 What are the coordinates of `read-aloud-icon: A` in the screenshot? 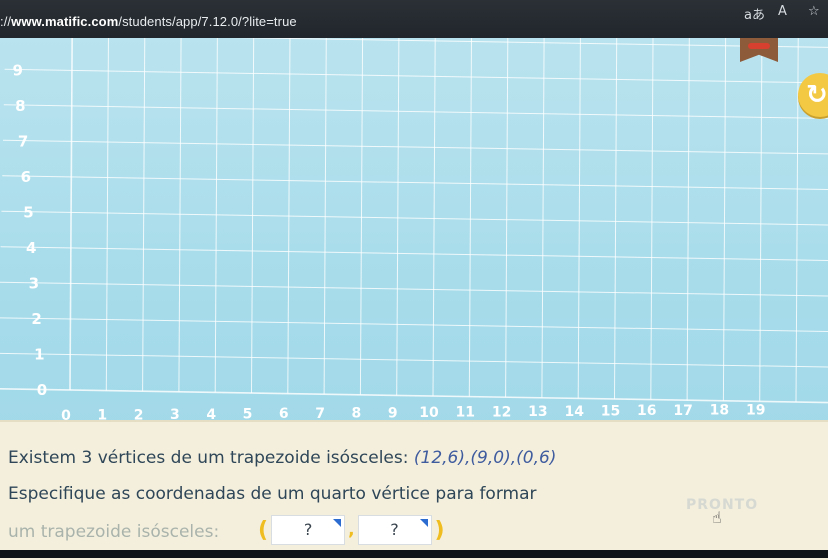 It's located at (782, 11).